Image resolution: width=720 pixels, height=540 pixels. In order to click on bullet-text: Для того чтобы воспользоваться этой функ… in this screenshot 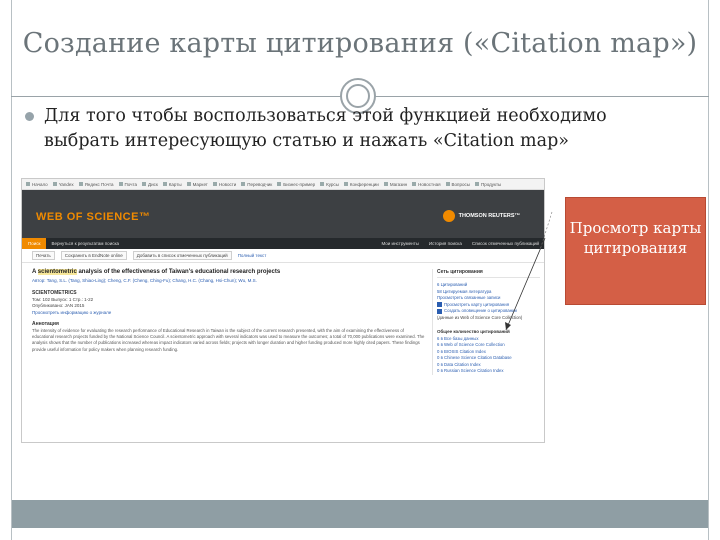, I will do `click(325, 128)`.